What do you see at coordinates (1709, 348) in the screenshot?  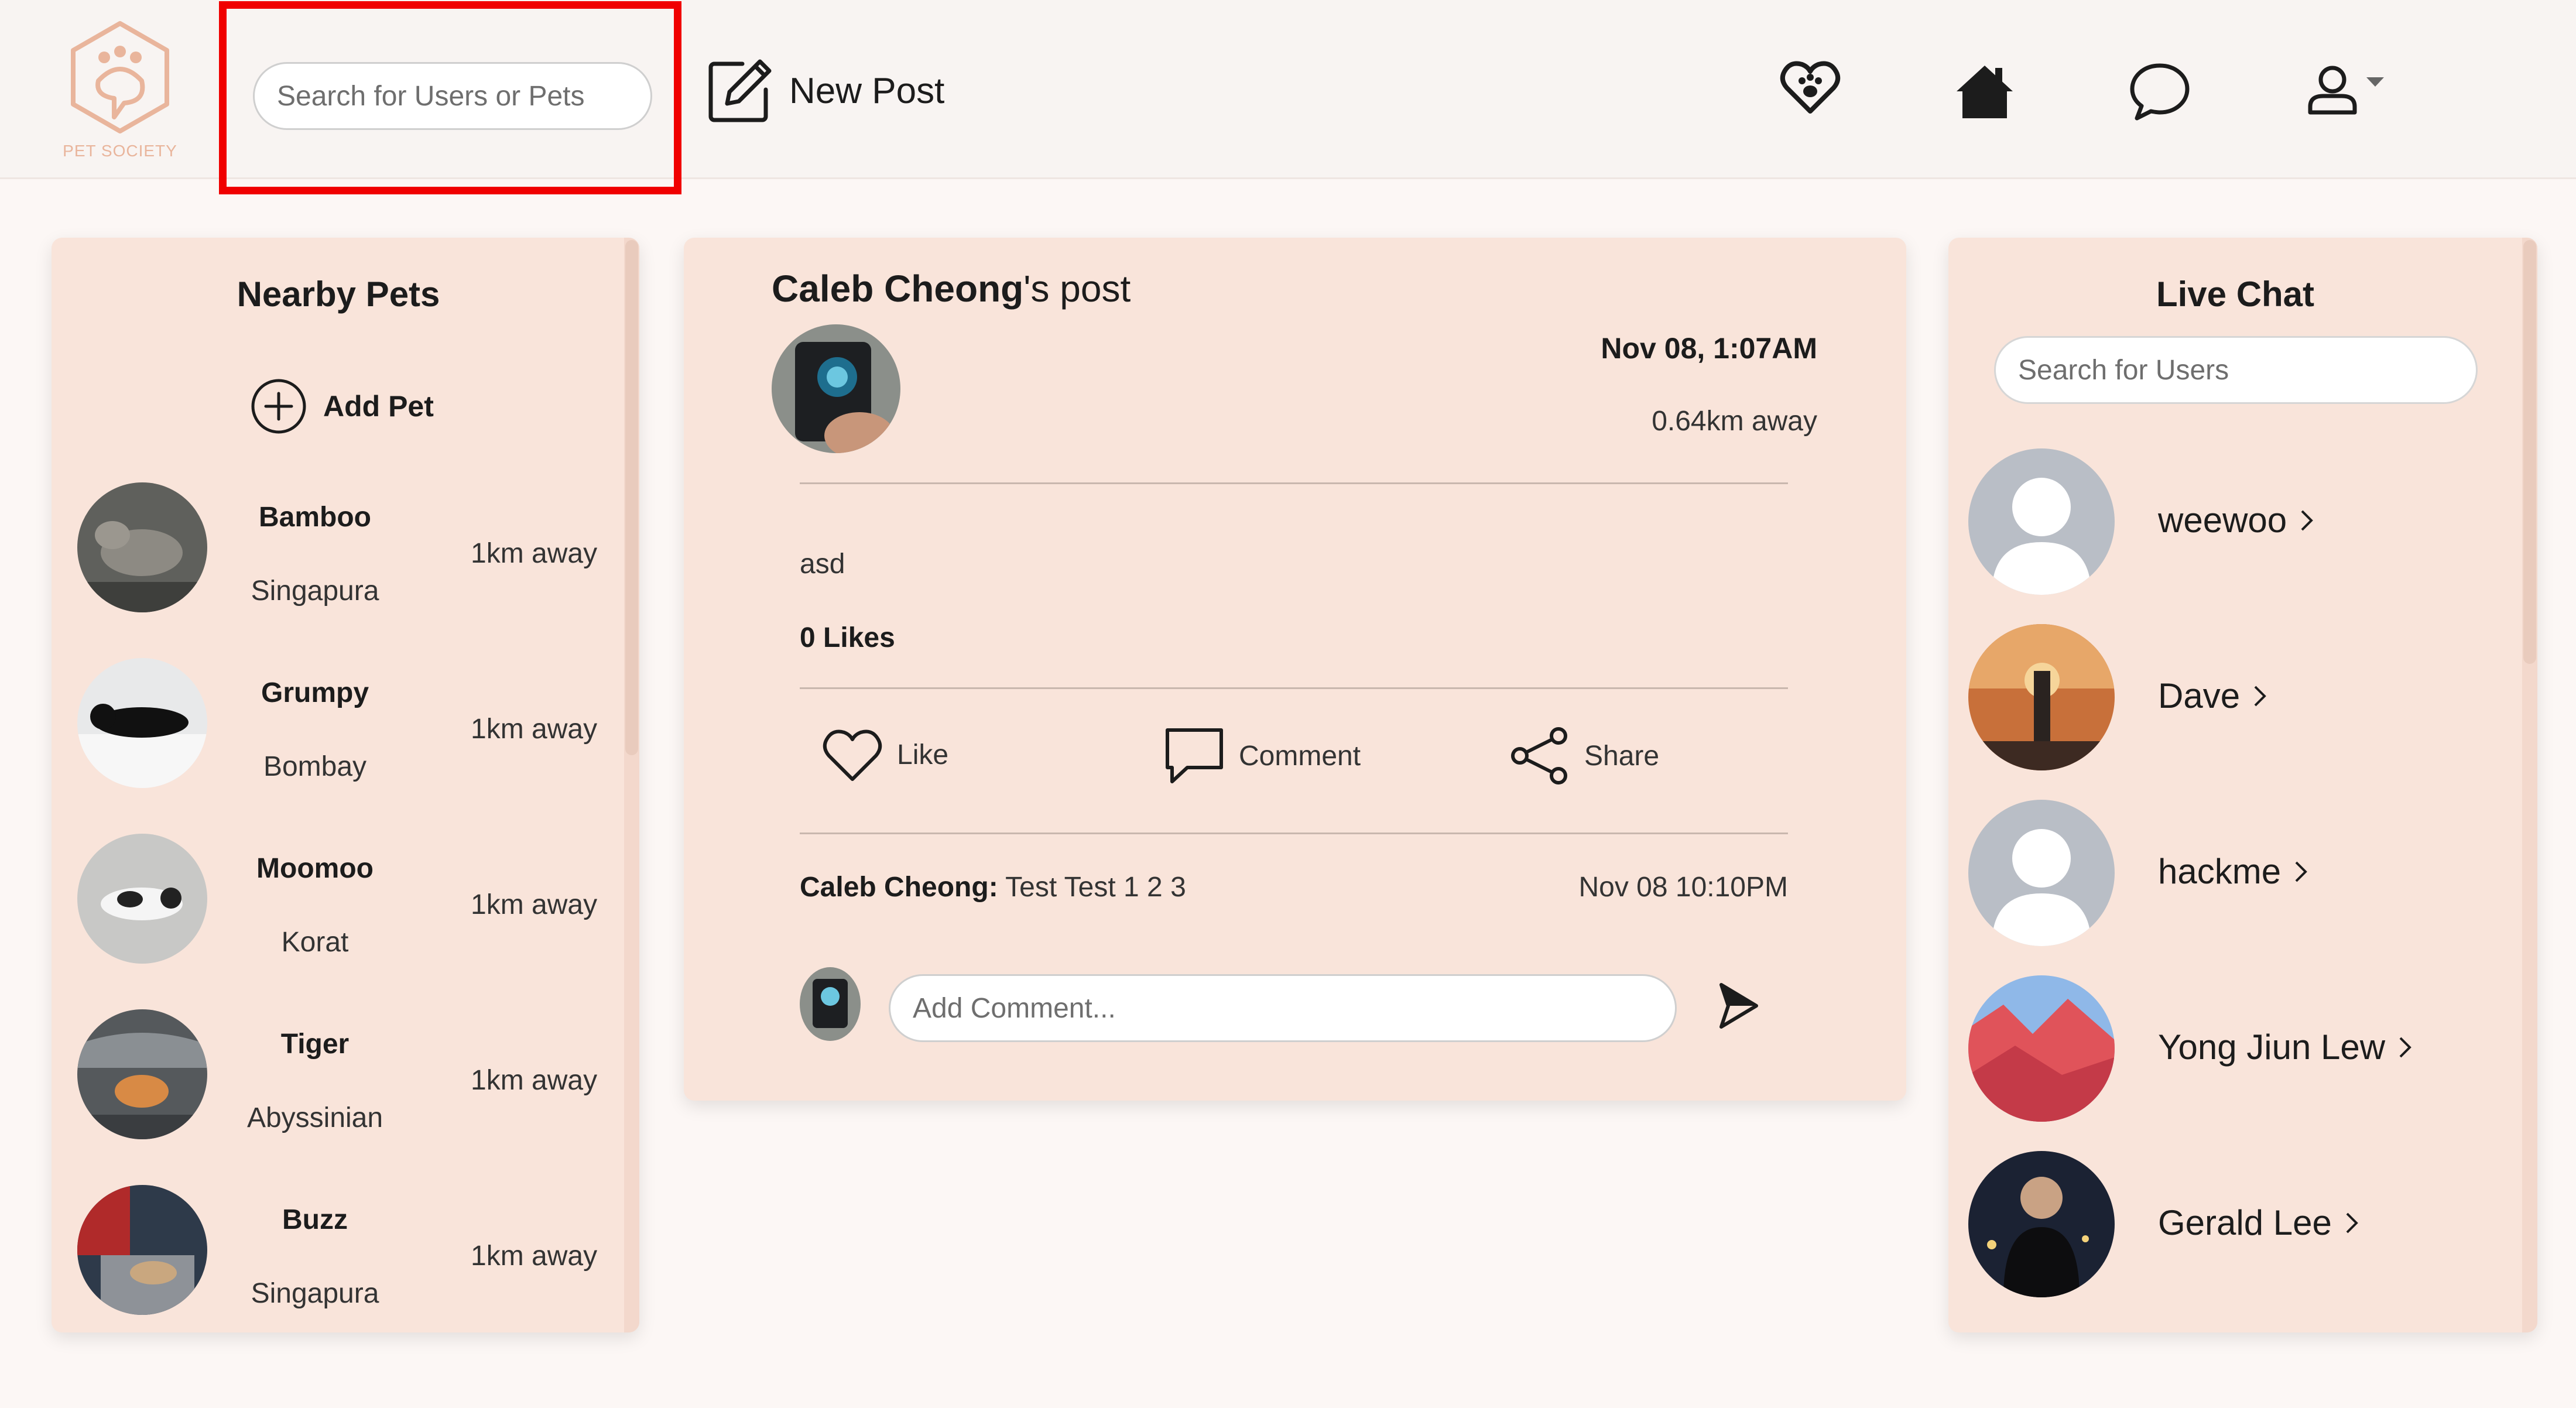 I see `post-date: Nov 08, 1:07AM` at bounding box center [1709, 348].